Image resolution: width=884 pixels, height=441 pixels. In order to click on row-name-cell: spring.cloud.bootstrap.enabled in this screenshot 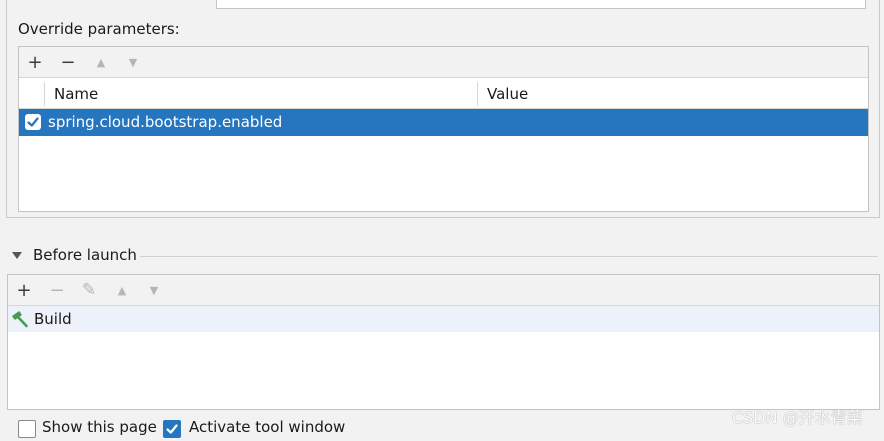, I will do `click(165, 122)`.